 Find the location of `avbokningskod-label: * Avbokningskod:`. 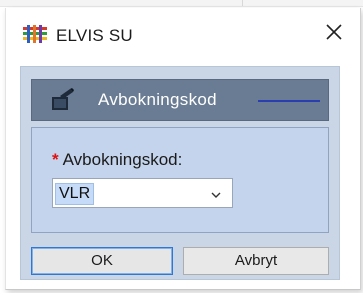

avbokningskod-label: * Avbokningskod: is located at coordinates (117, 160).